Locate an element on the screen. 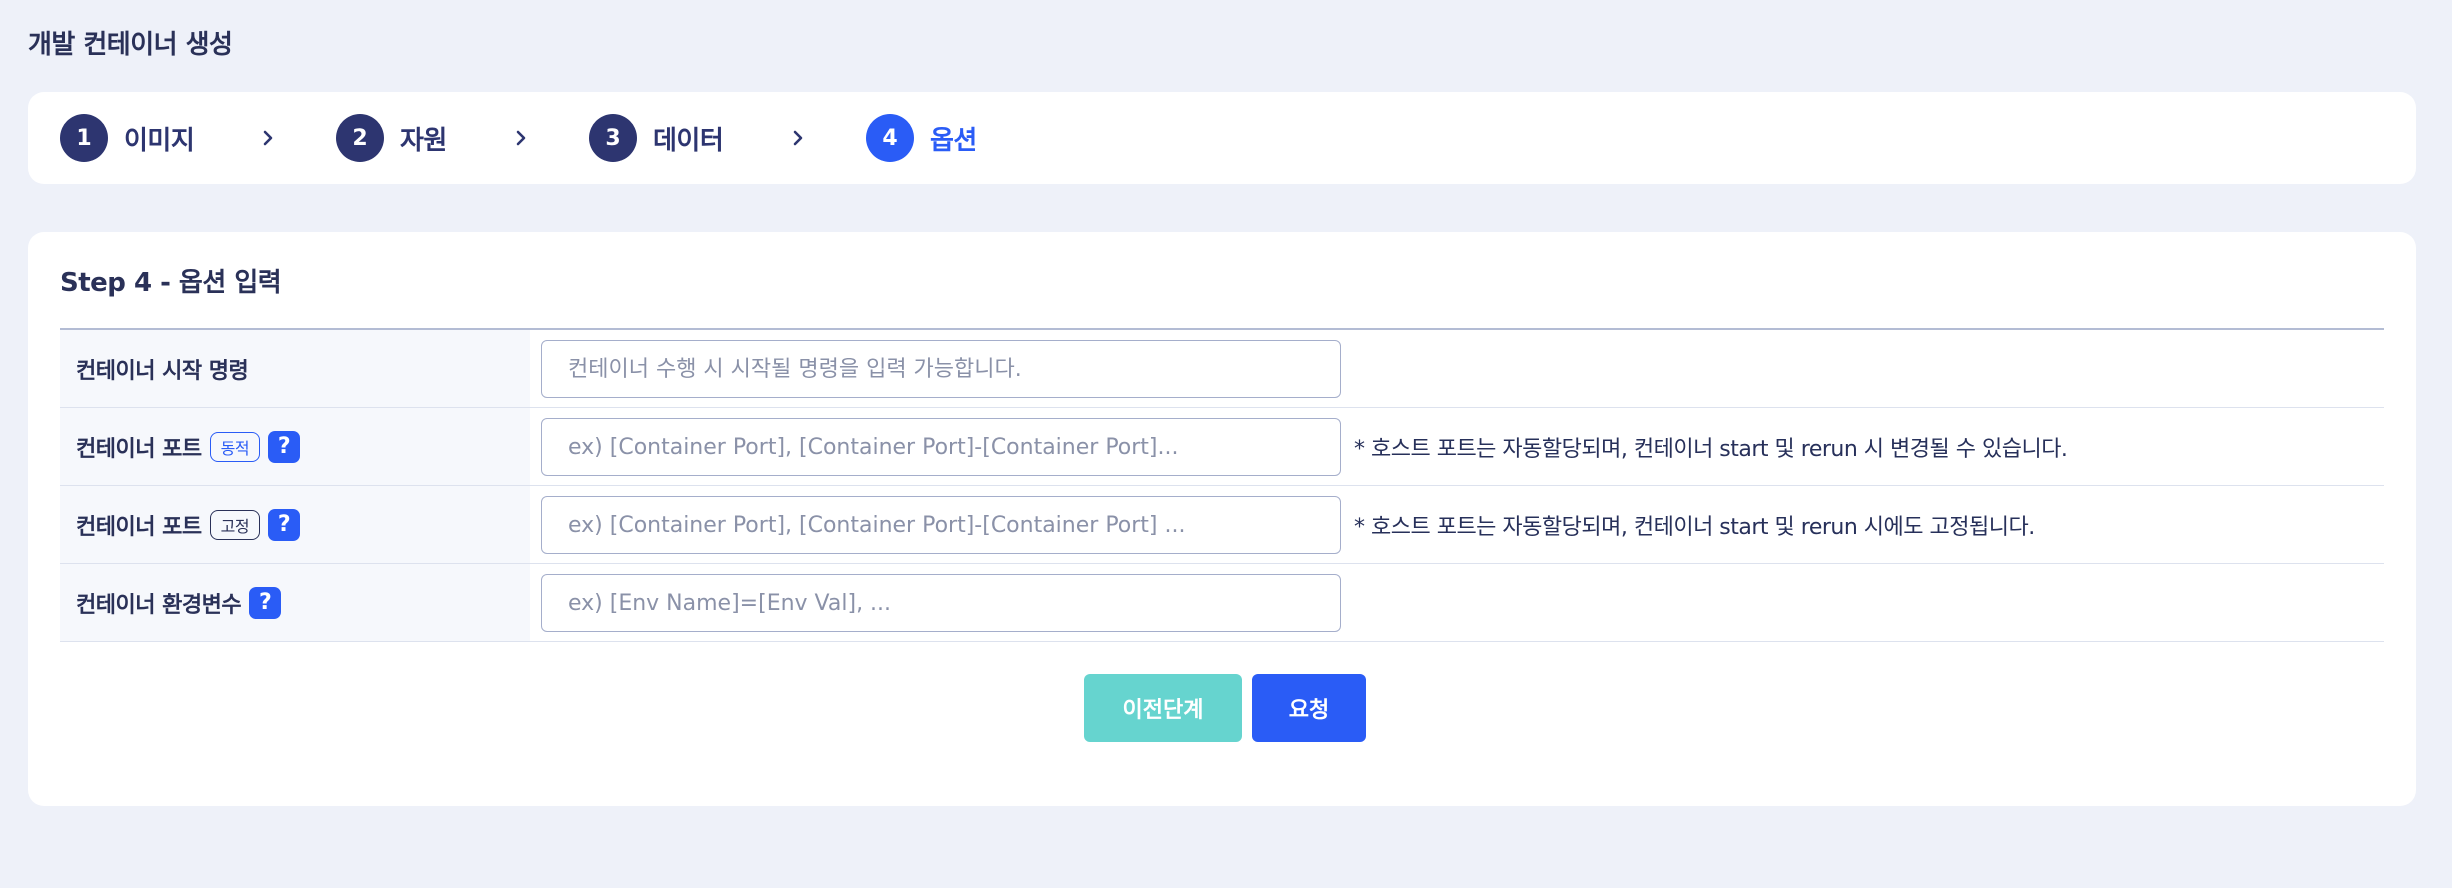 This screenshot has width=2452, height=888. step-label: 데이터 is located at coordinates (688, 140).